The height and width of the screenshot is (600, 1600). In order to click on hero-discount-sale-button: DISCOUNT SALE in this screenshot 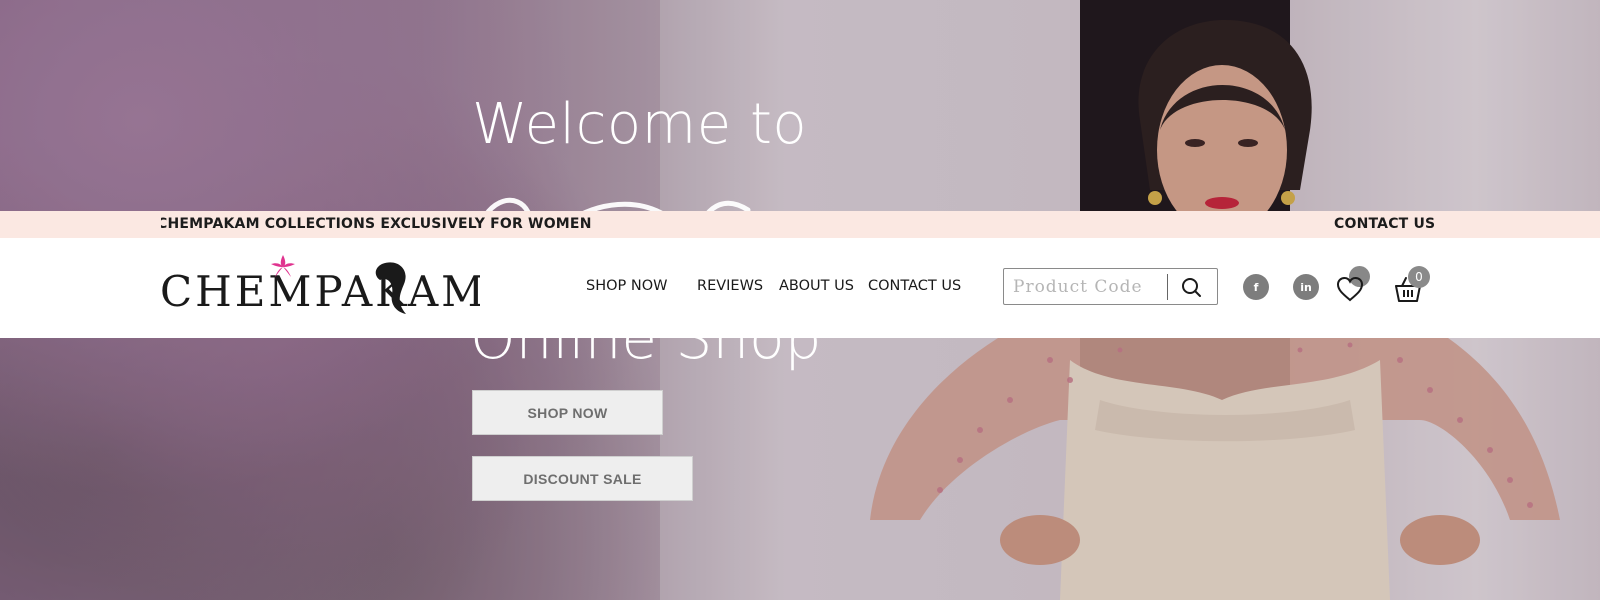, I will do `click(582, 478)`.